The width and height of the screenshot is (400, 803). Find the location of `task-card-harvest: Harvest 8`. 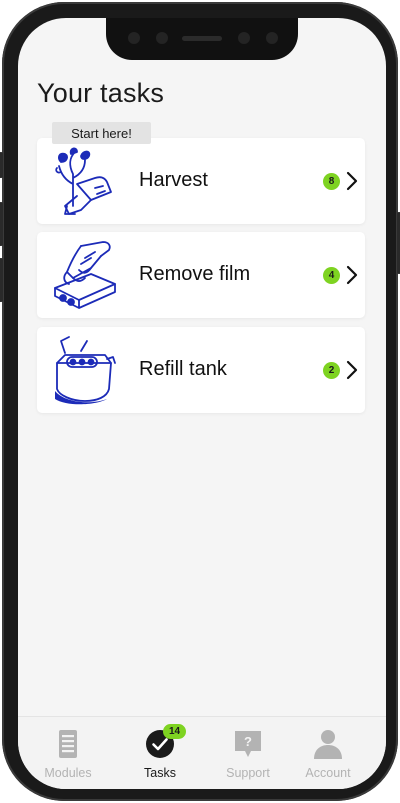

task-card-harvest: Harvest 8 is located at coordinates (201, 181).